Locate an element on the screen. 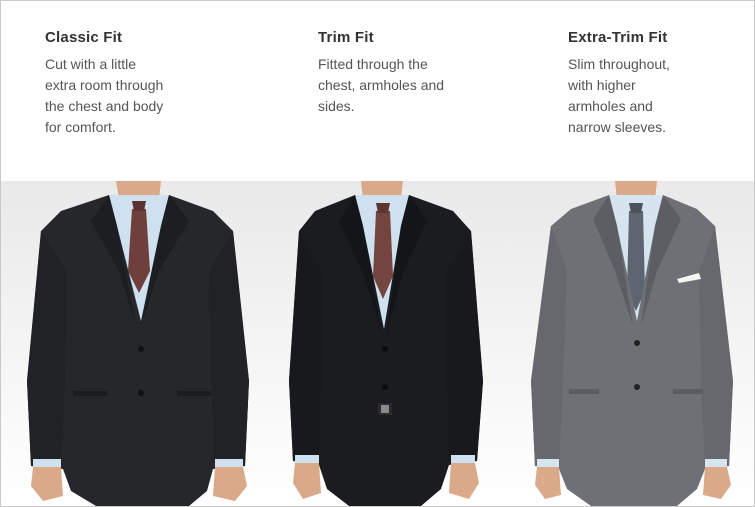 This screenshot has width=755, height=507. classic-fit-title: Classic Fit is located at coordinates (84, 37).